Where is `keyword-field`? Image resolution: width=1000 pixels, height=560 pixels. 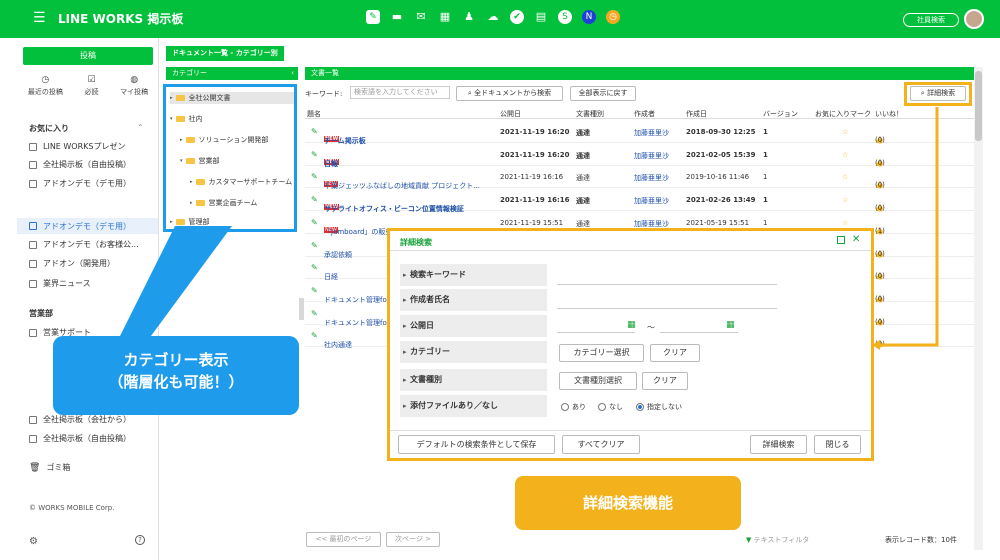
keyword-field is located at coordinates (667, 284).